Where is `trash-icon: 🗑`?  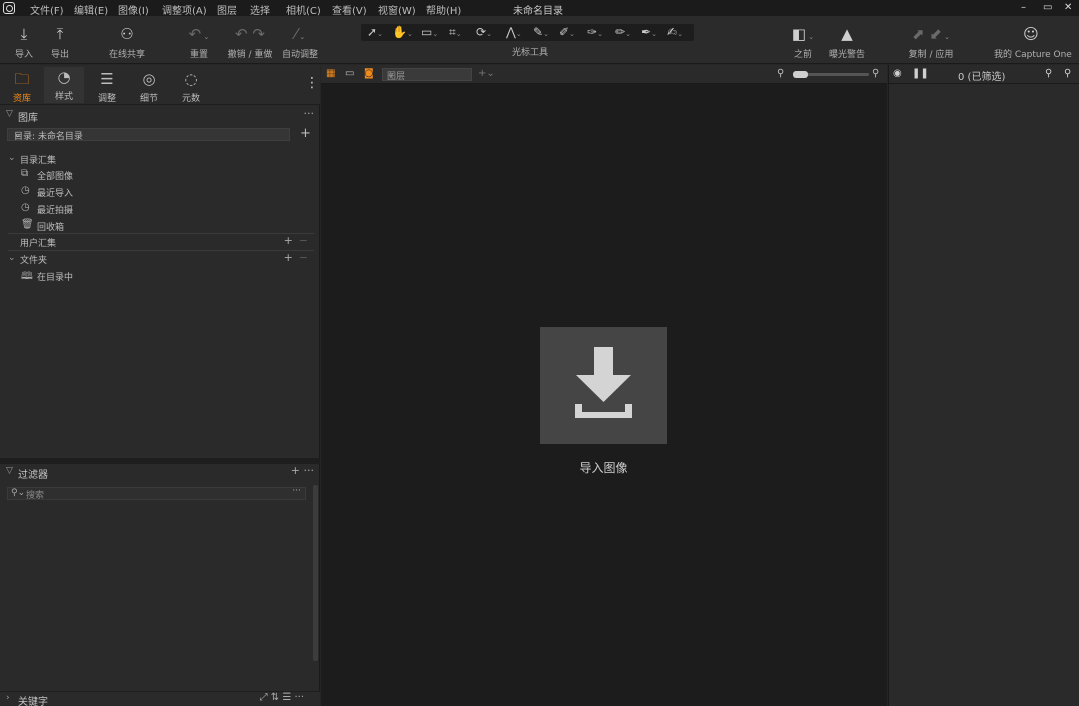 trash-icon: 🗑 is located at coordinates (27, 224).